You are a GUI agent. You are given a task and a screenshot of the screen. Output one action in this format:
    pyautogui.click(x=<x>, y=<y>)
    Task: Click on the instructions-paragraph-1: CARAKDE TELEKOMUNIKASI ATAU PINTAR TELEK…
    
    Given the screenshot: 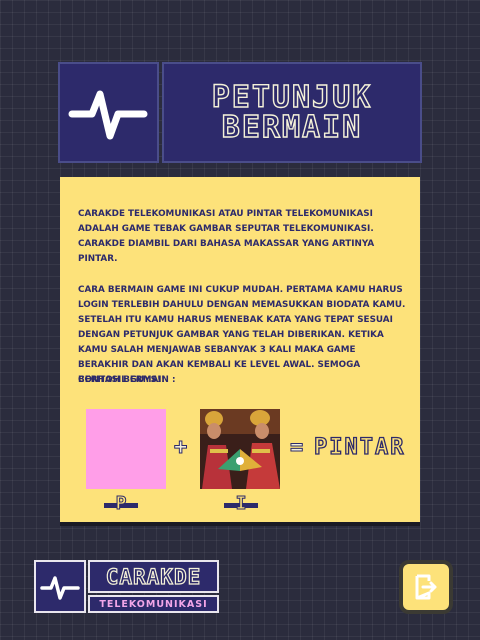 What is the action you would take?
    pyautogui.click(x=226, y=236)
    